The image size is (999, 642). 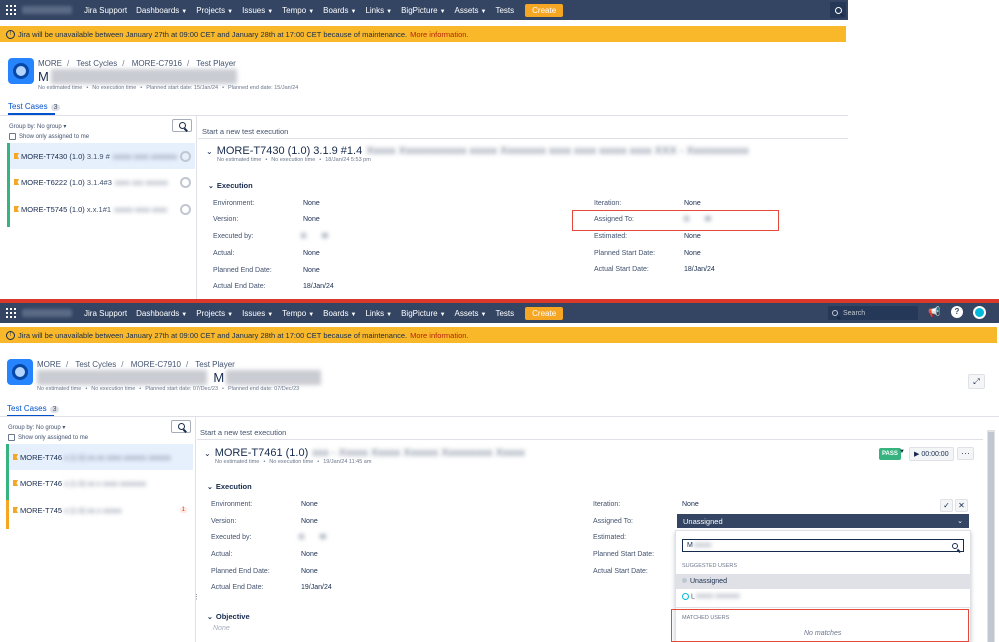 I want to click on field-label: Actual End Date:, so click(x=237, y=587).